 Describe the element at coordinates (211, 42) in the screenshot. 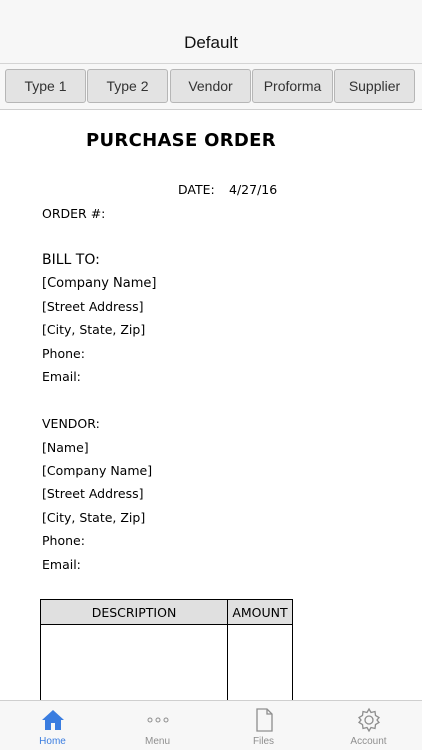

I see `page-title: Default` at that location.